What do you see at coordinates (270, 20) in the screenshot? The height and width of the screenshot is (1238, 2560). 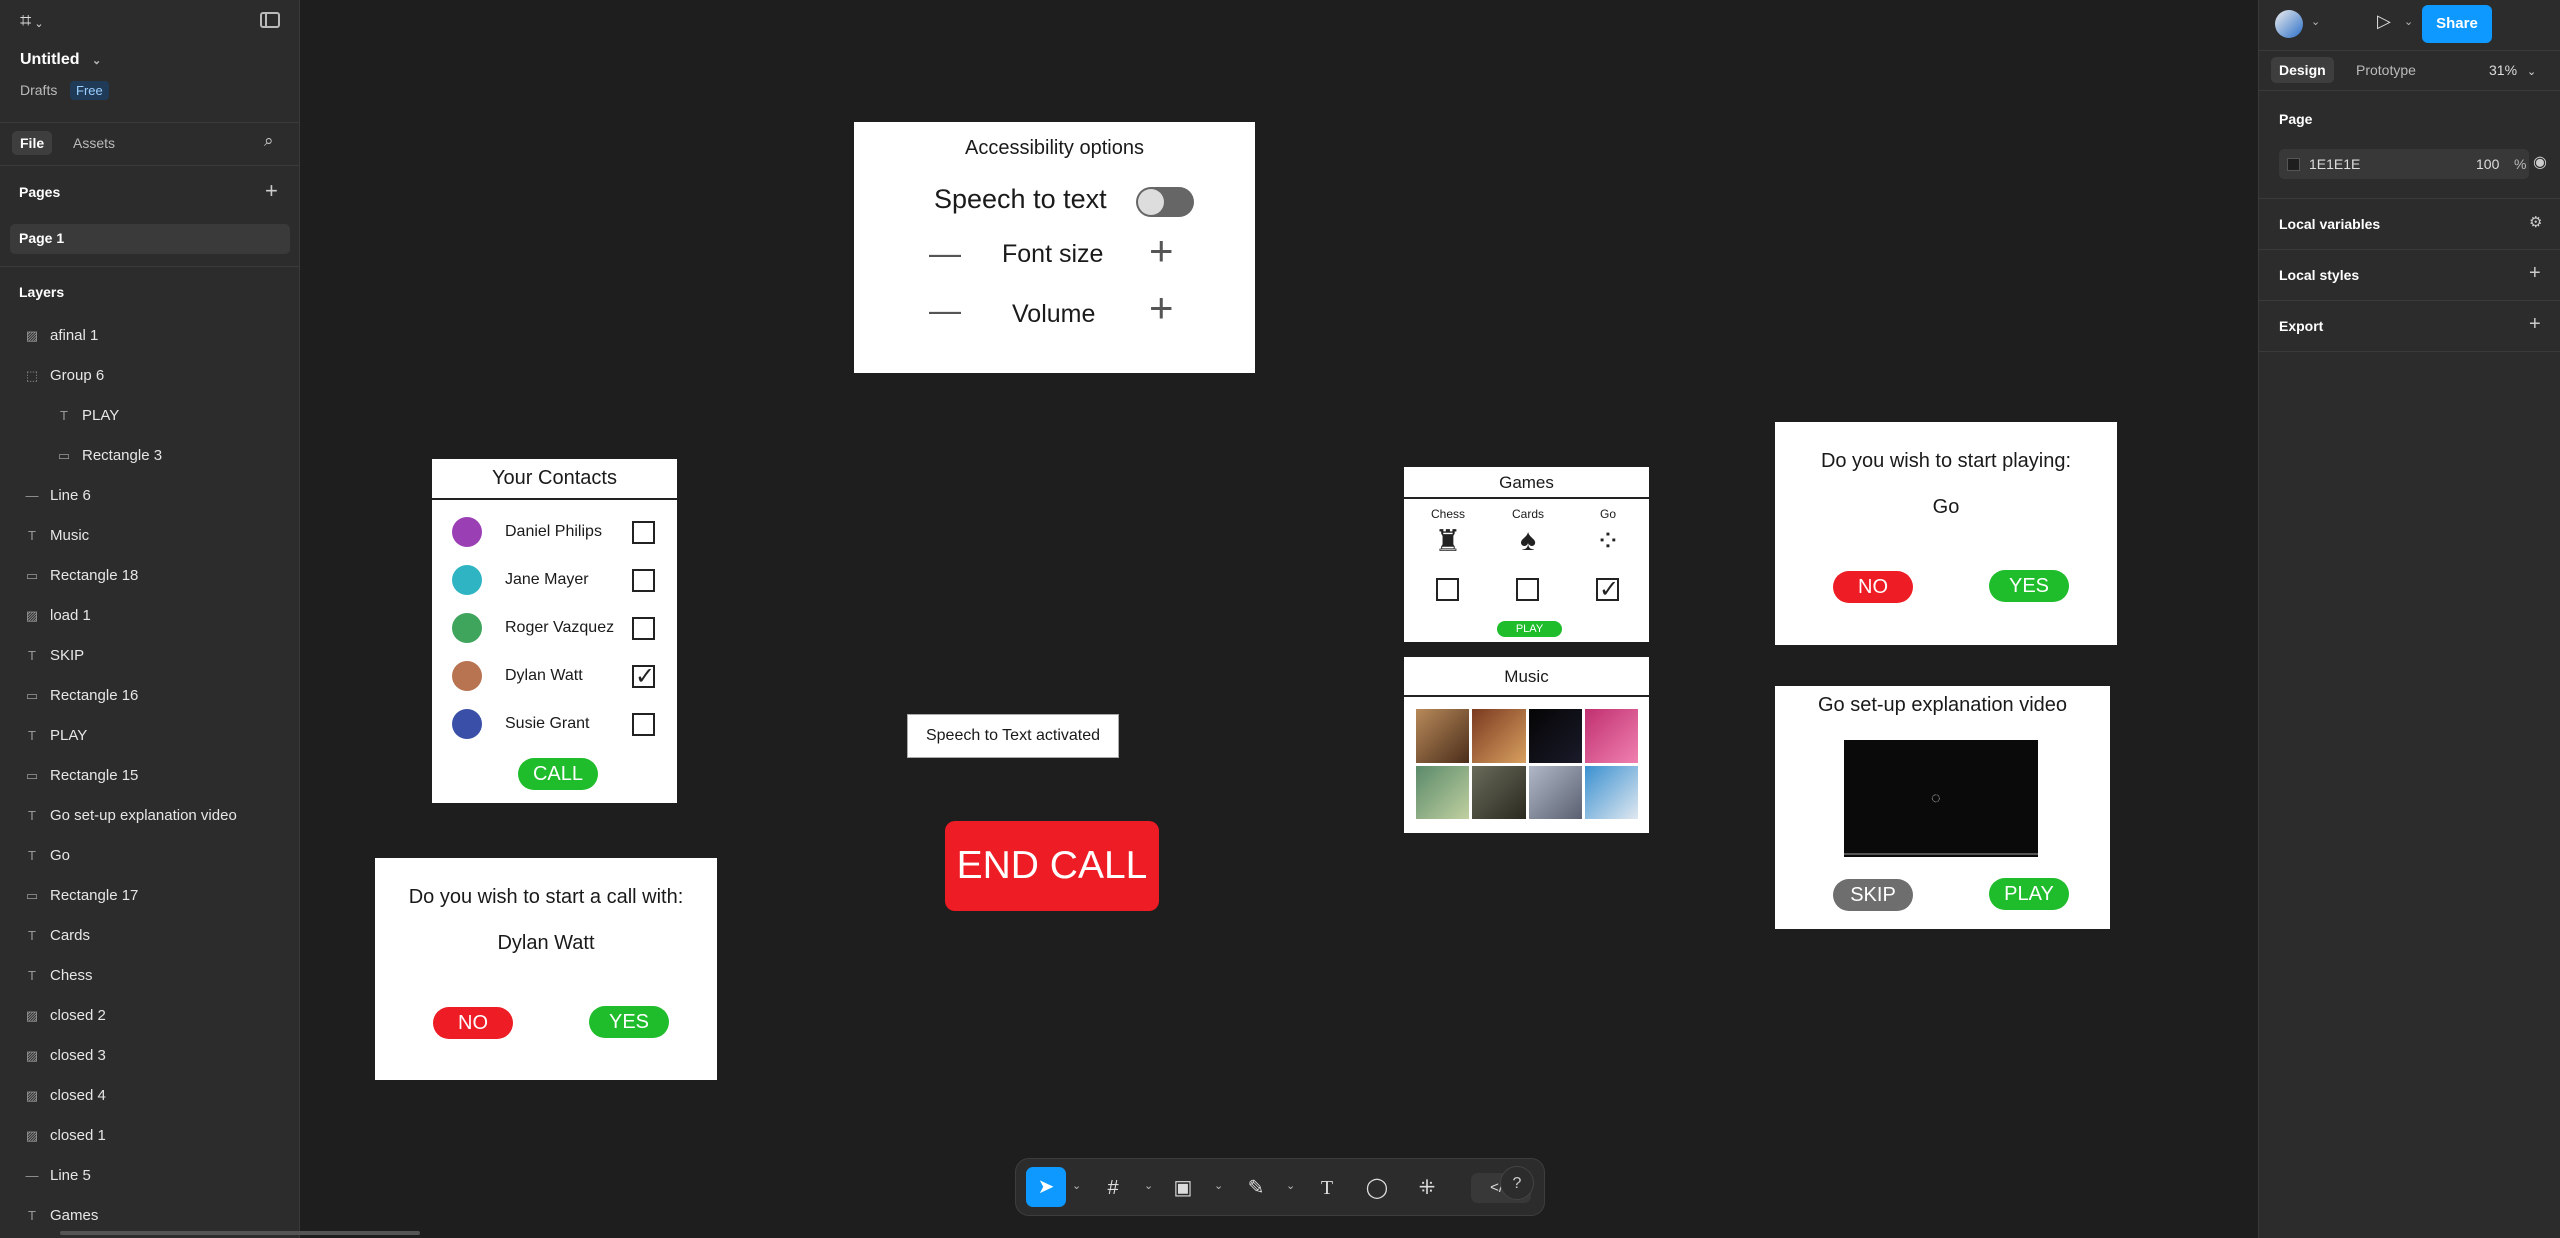 I see `sidebar-toggle-icon` at bounding box center [270, 20].